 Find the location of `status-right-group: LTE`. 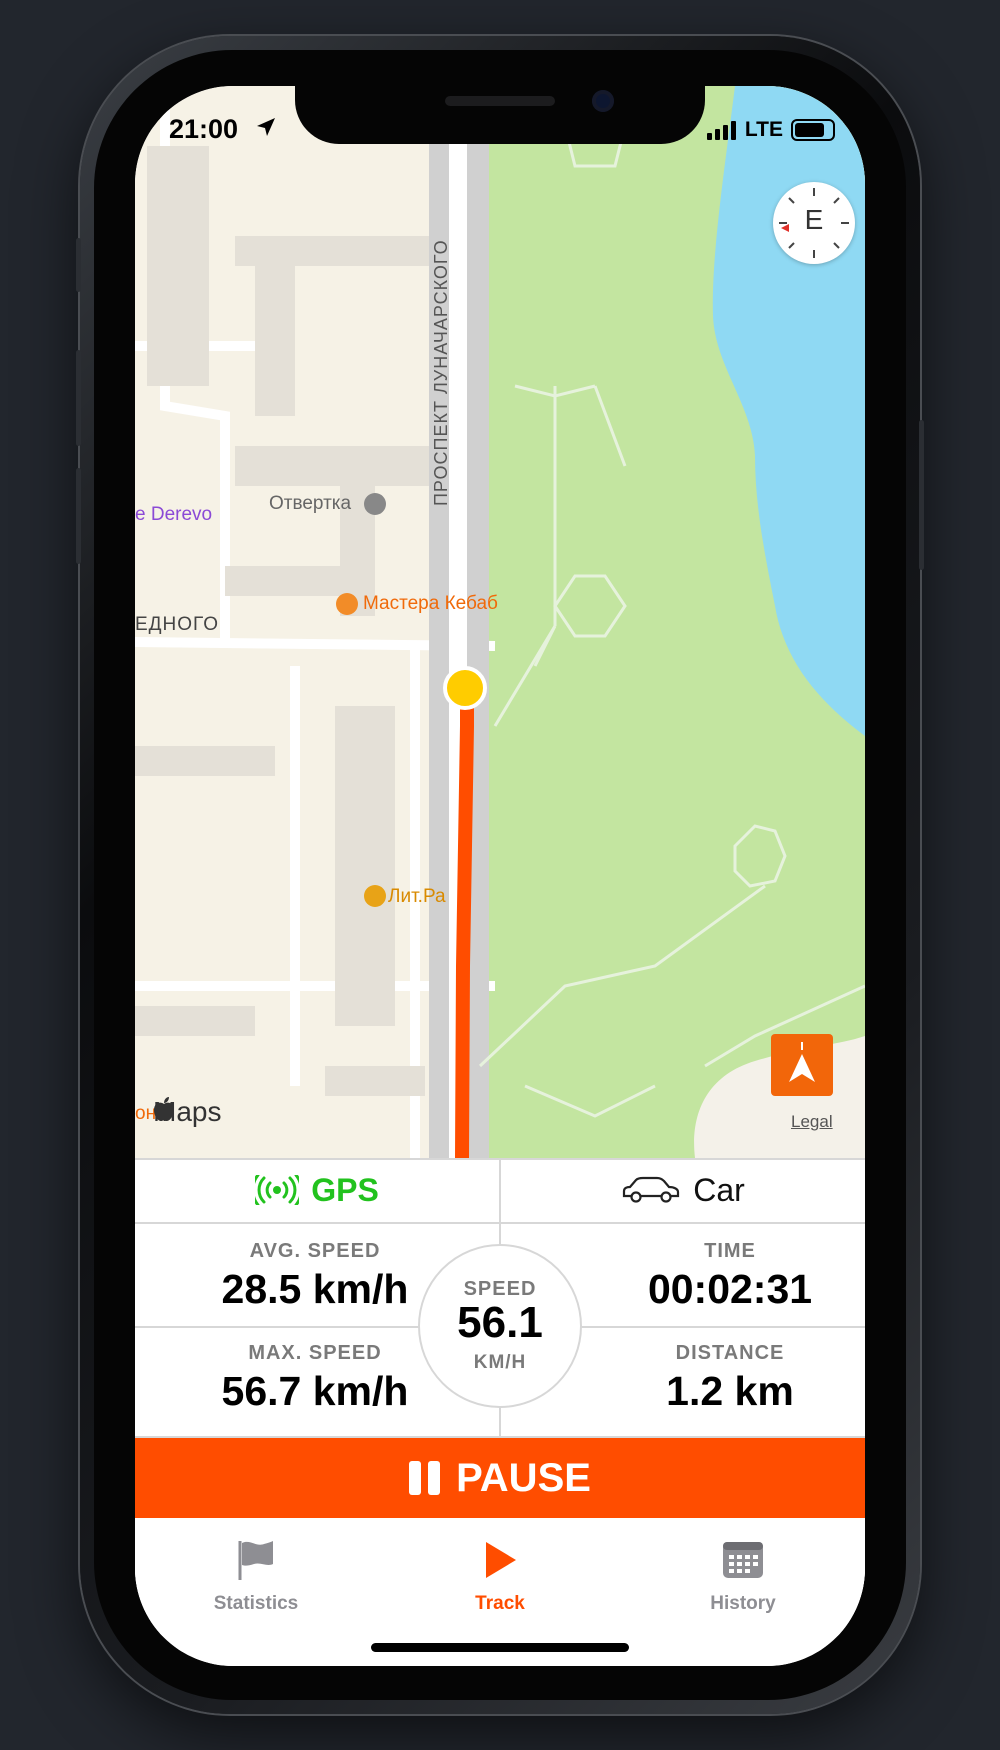

status-right-group: LTE is located at coordinates (770, 130).